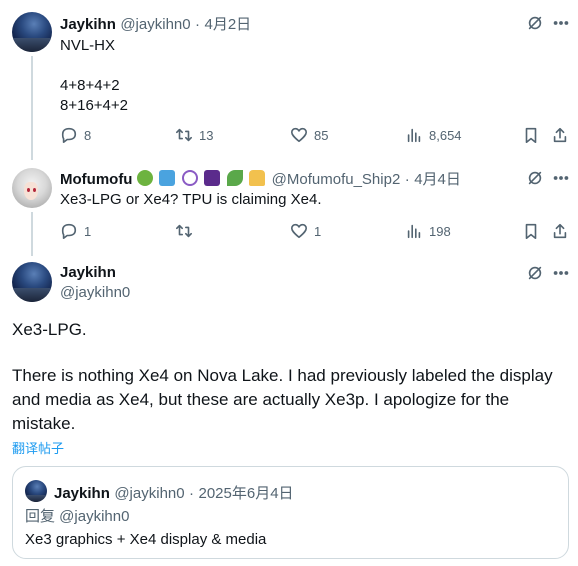 The height and width of the screenshot is (566, 578). I want to click on handle: @Mofumofu_Ship2, so click(336, 179).